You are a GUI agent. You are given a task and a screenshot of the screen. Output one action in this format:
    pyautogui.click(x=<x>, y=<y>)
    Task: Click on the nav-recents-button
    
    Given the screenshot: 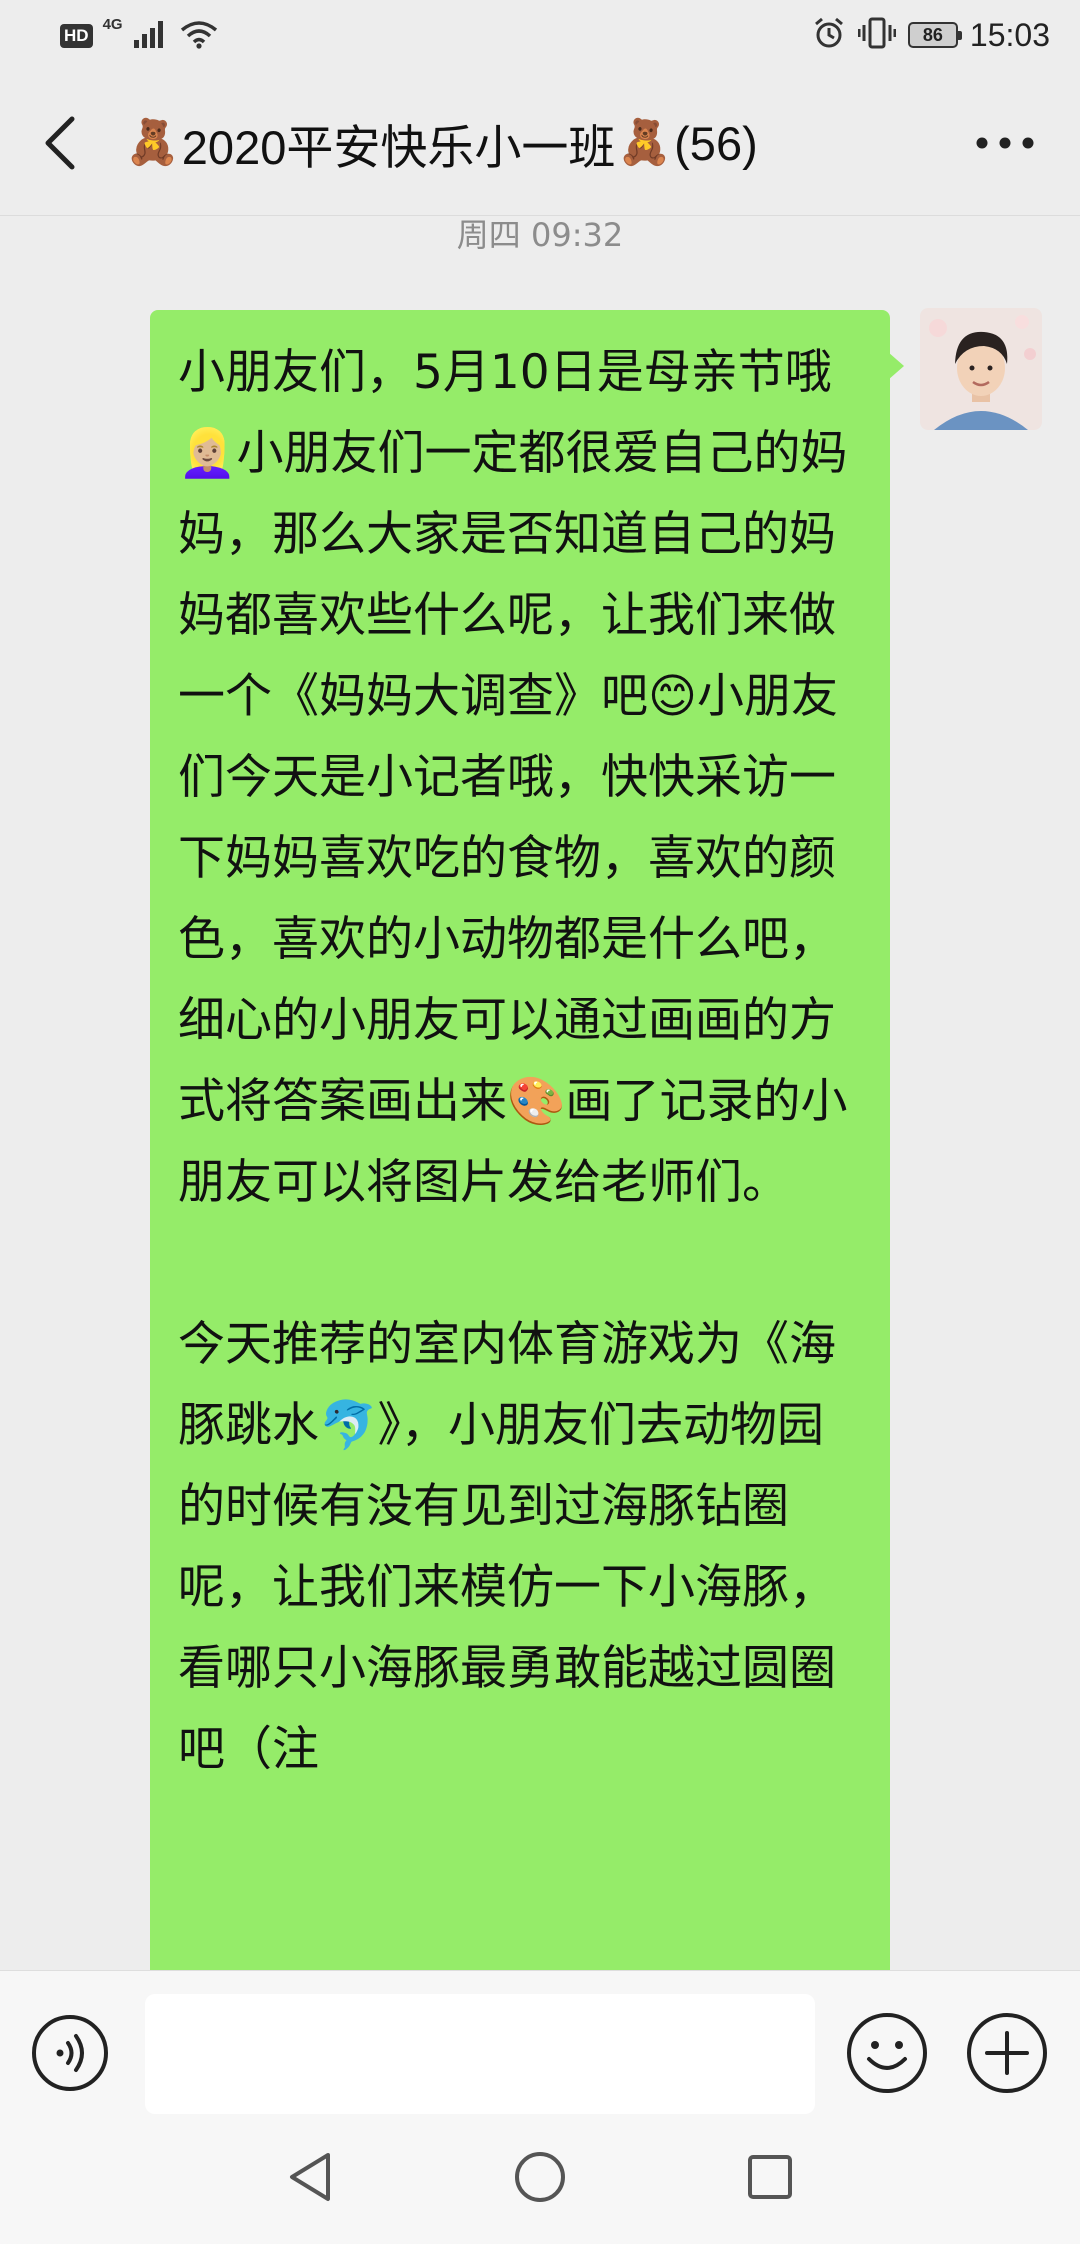 What is the action you would take?
    pyautogui.click(x=770, y=2177)
    